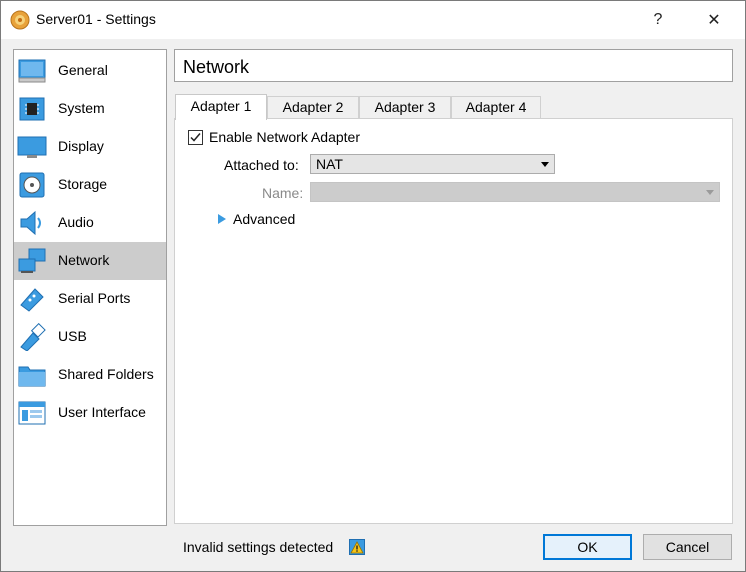 This screenshot has width=746, height=572. Describe the element at coordinates (405, 107) in the screenshot. I see `tab-adapter-3: Adapter 3` at that location.